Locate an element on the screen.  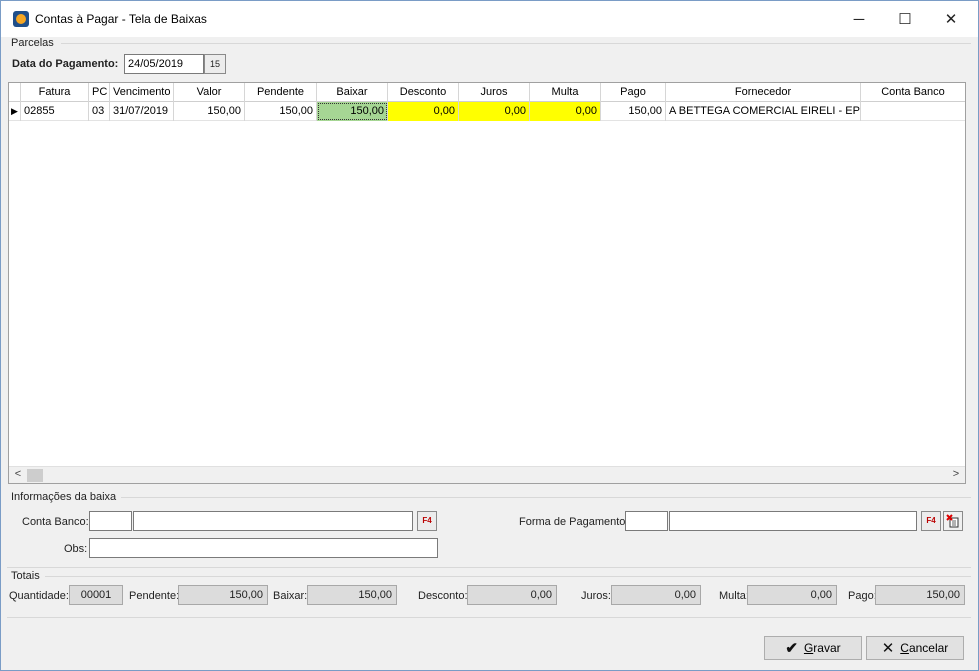
cell-pc: 03 is located at coordinates (99, 111).